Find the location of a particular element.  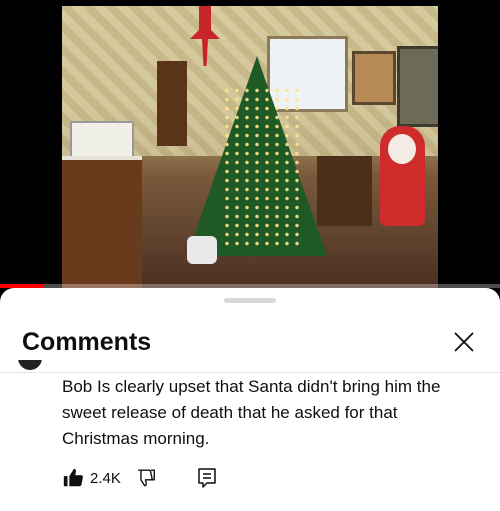

like-button: 2.4K is located at coordinates (91, 478).